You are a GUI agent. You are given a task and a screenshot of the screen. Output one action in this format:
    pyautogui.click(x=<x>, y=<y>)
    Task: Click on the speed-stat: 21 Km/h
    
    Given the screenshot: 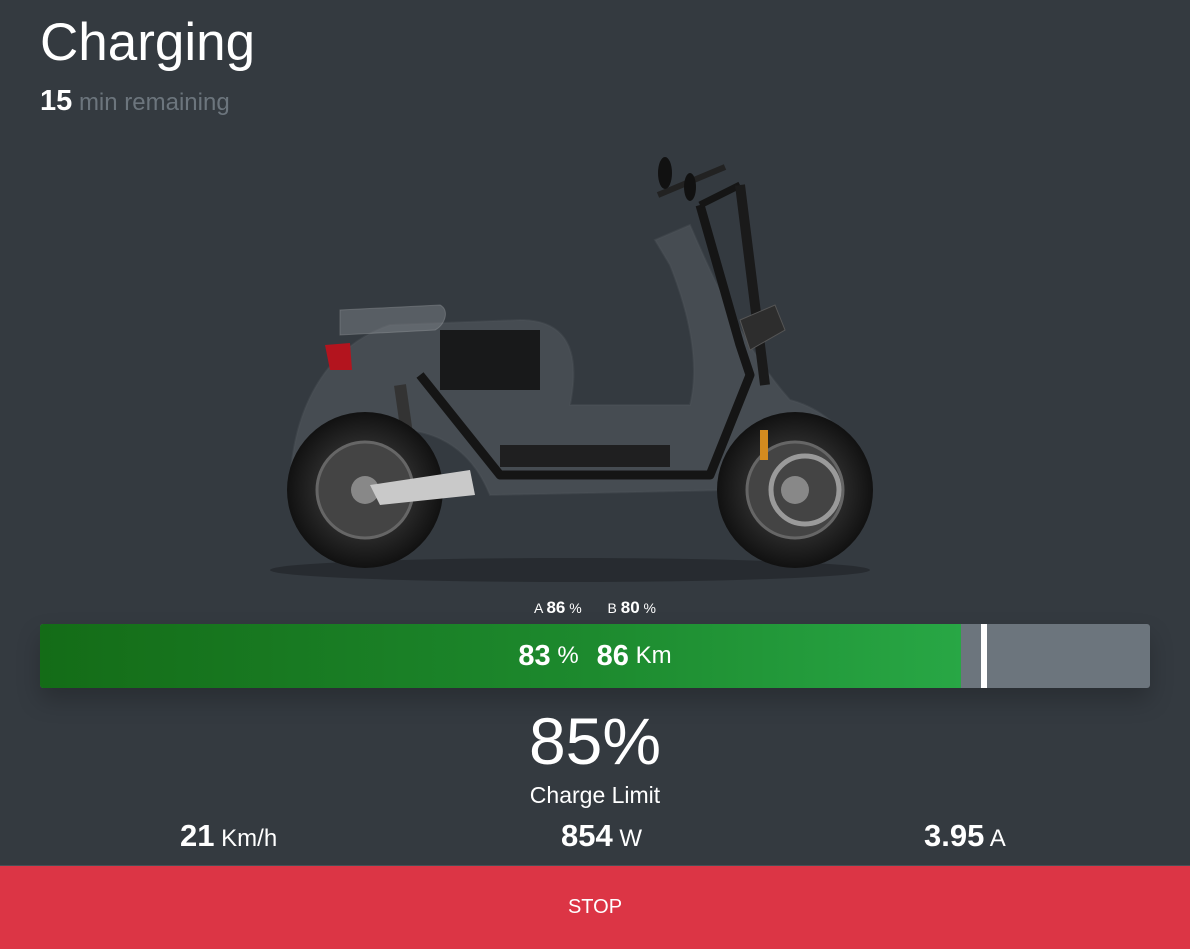 What is the action you would take?
    pyautogui.click(x=228, y=836)
    